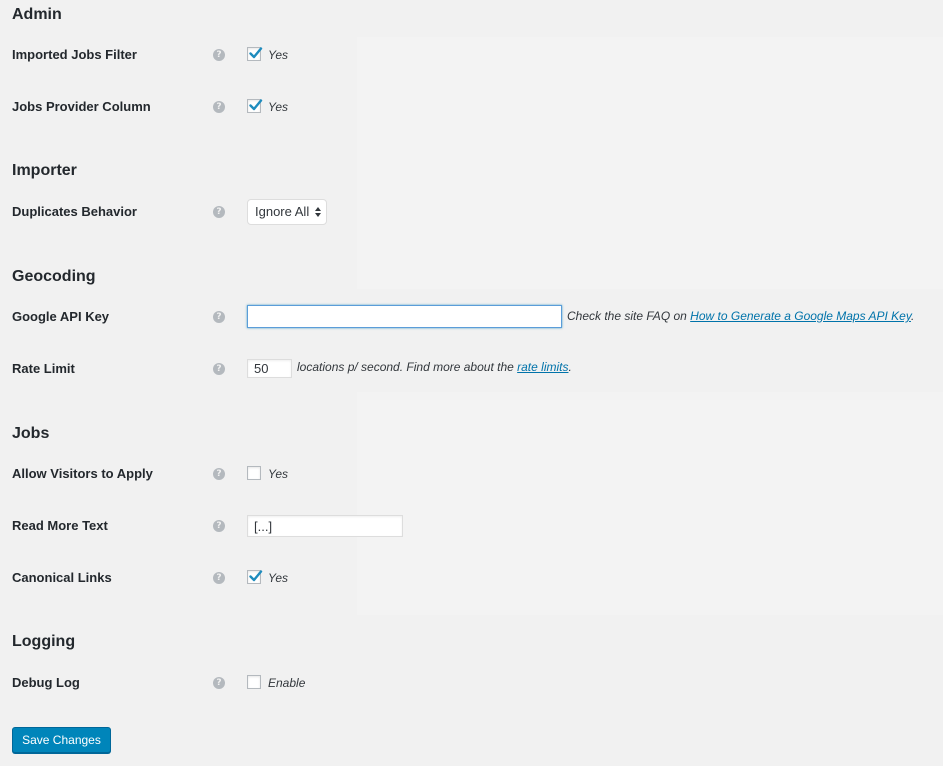  What do you see at coordinates (629, 316) in the screenshot?
I see `google-api-key-desc-prefix: Check the site FAQ on` at bounding box center [629, 316].